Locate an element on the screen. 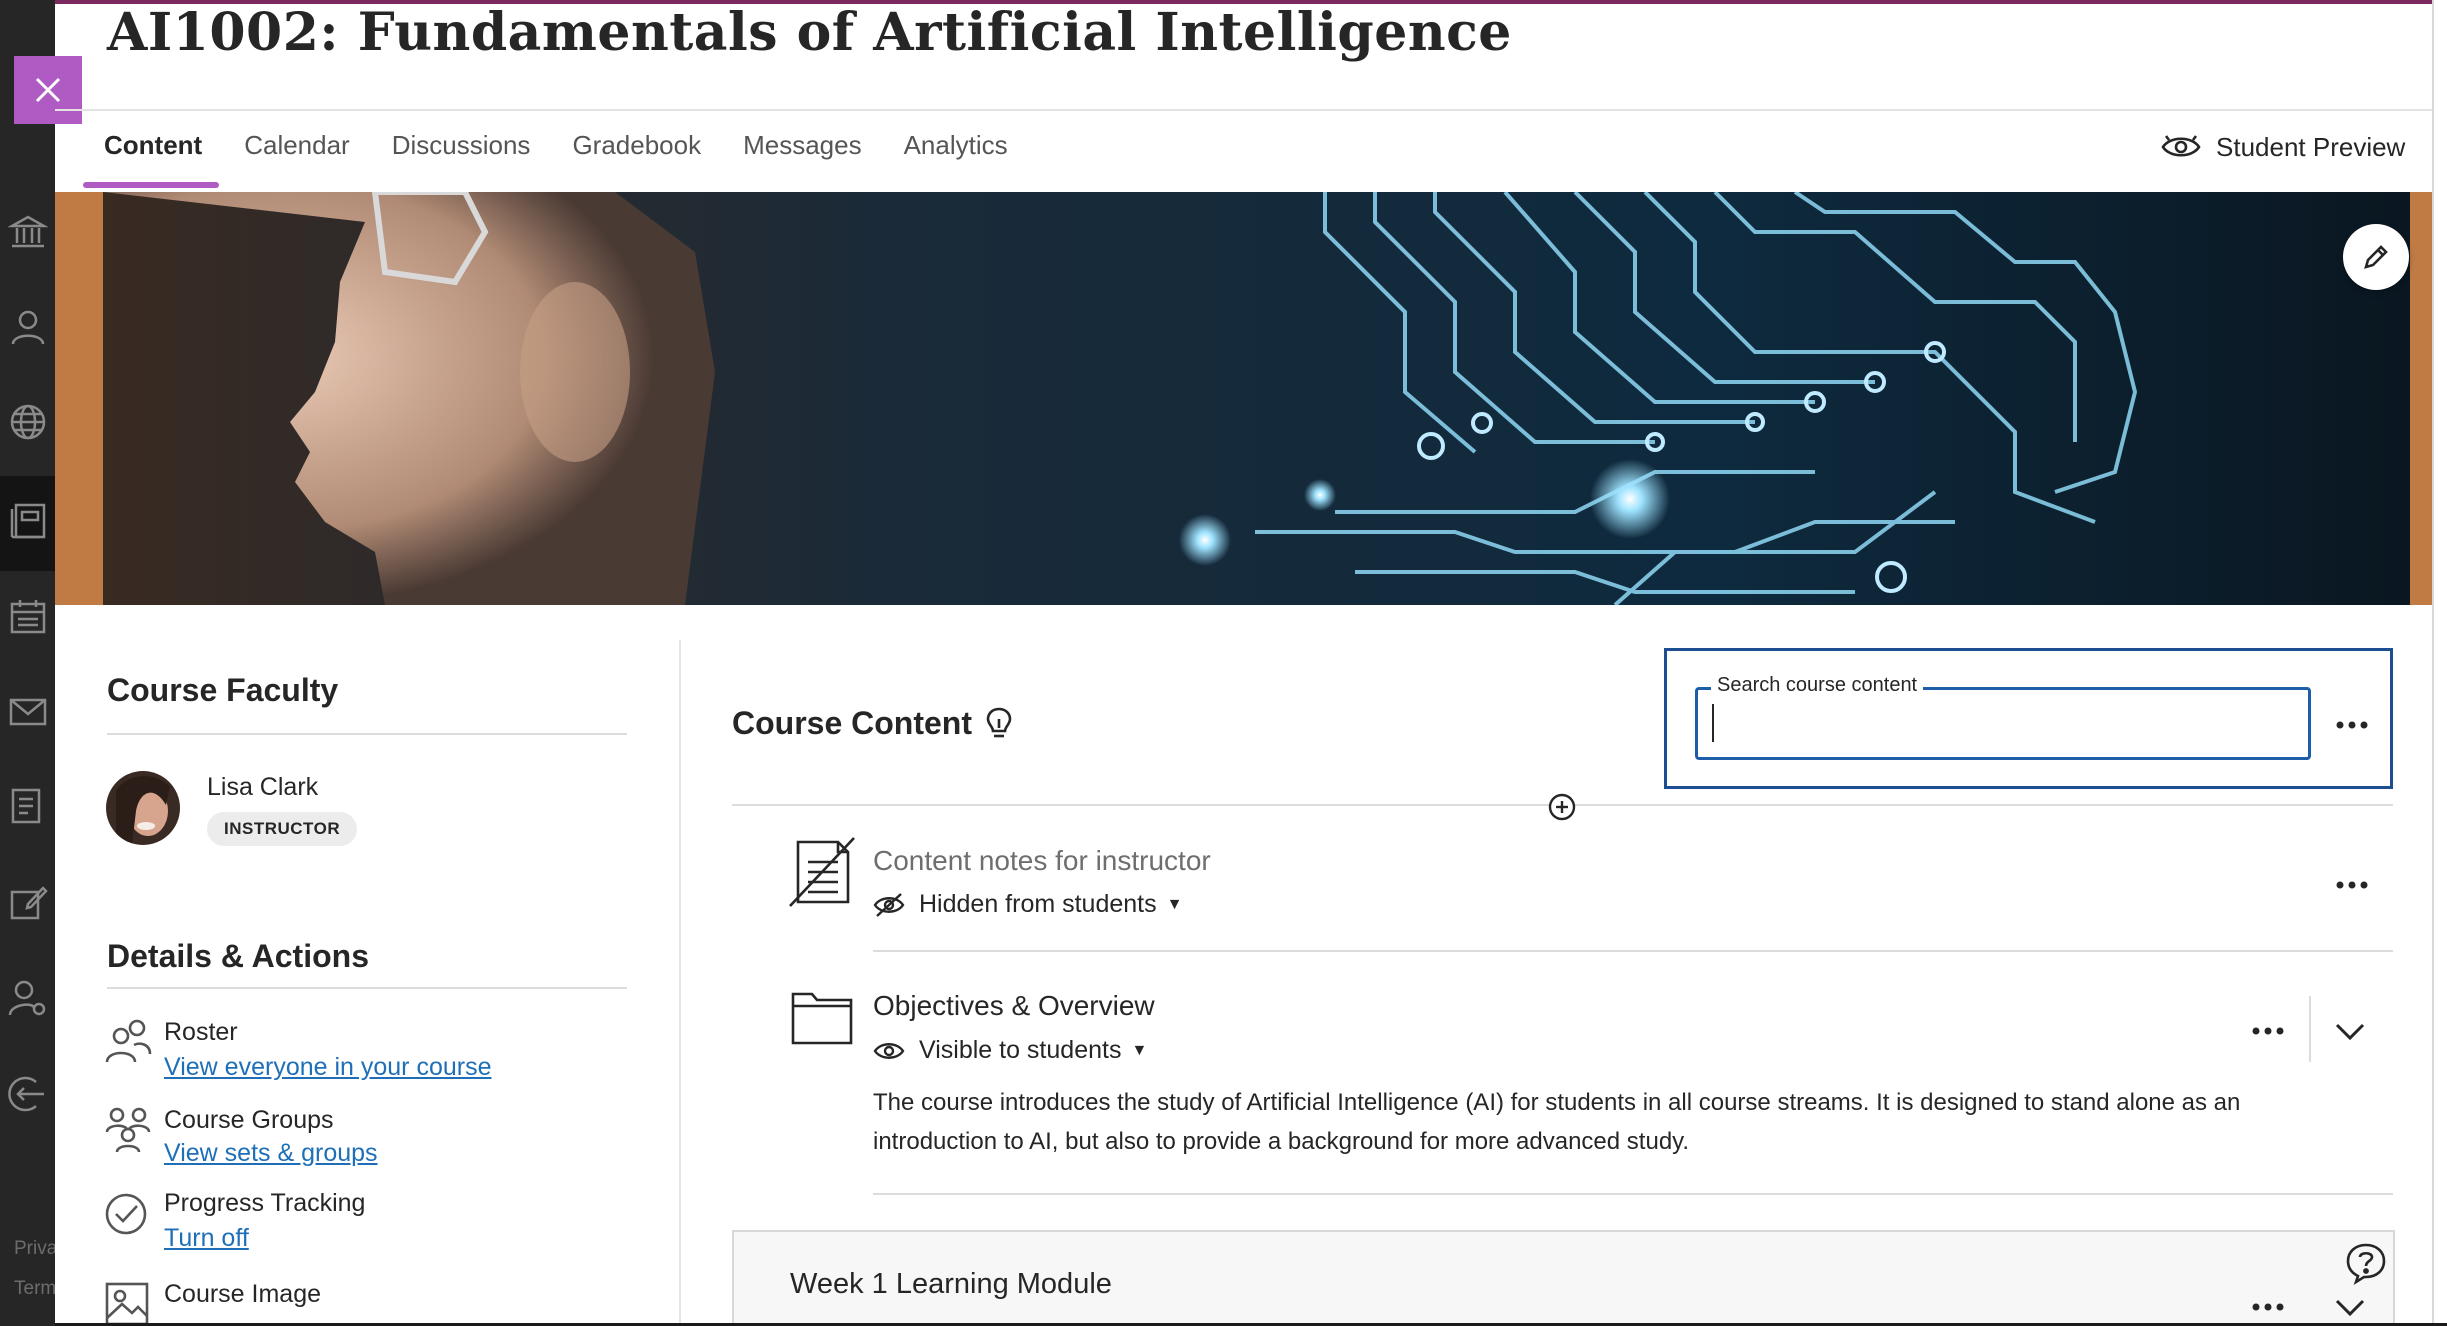  tab-gradebook: Gradebook is located at coordinates (636, 145).